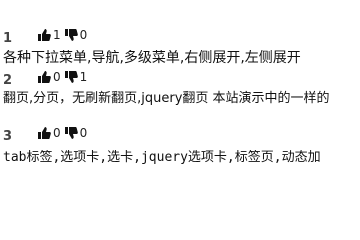 The image size is (360, 240). Describe the element at coordinates (181, 58) in the screenshot. I see `item-title: 各种下拉菜单,导航,多级菜单,右侧展开,左侧展开` at that location.